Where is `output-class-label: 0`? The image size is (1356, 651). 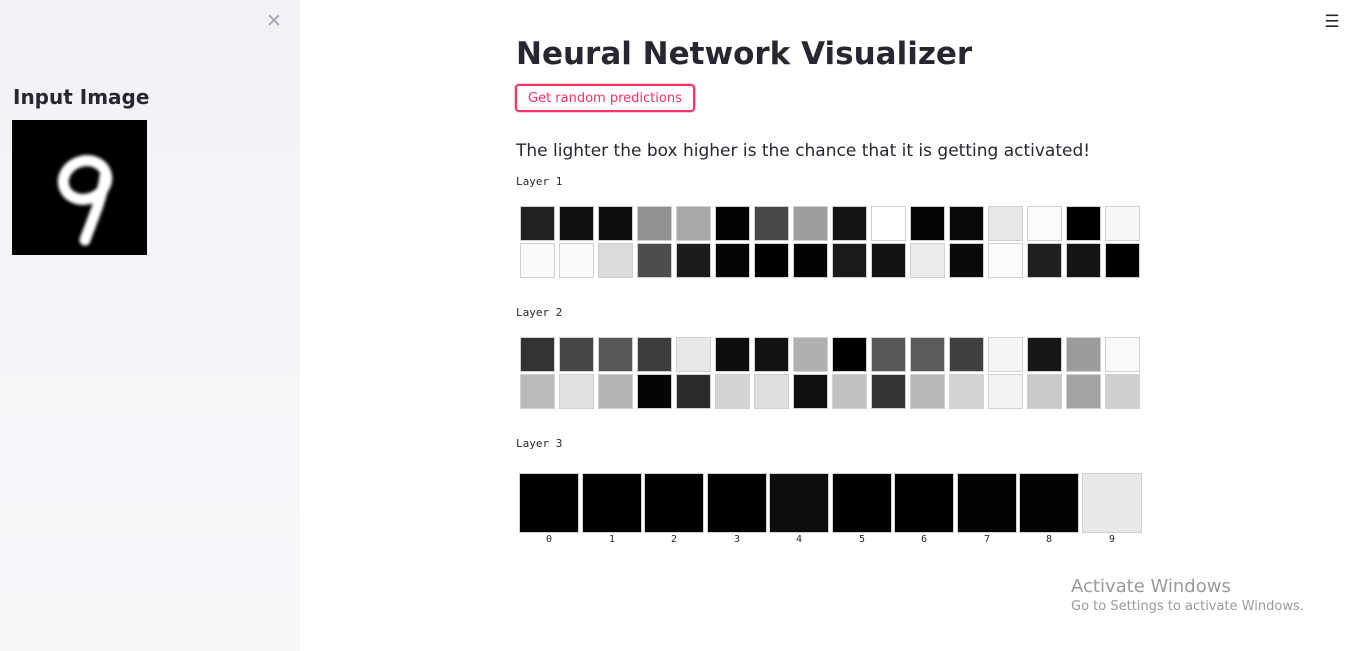
output-class-label: 0 is located at coordinates (549, 539).